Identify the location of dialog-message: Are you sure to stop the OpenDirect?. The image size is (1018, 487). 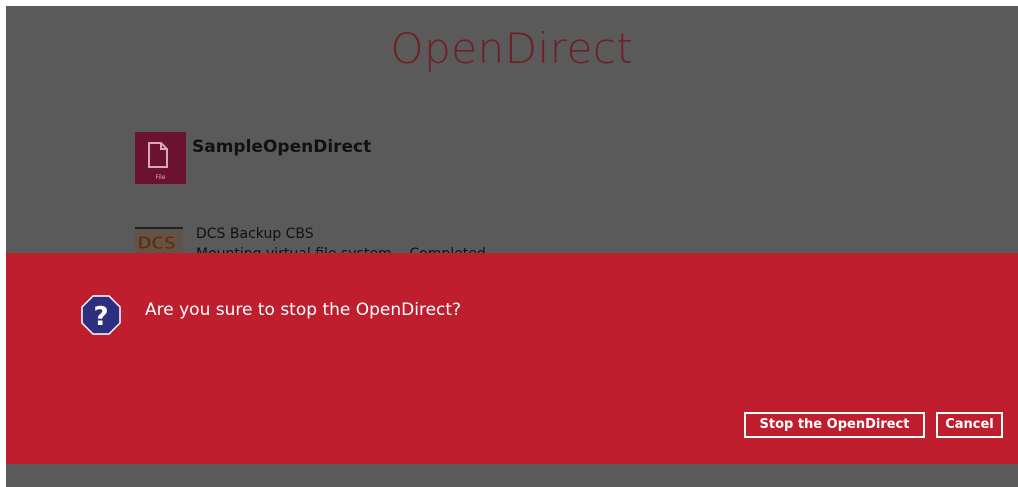
(303, 310).